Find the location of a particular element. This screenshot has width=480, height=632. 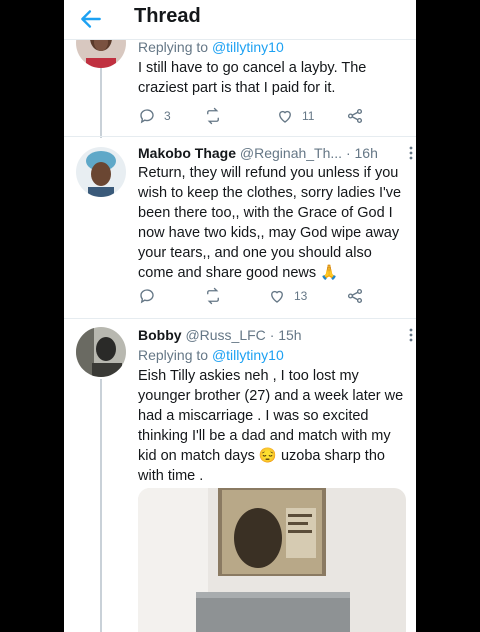

top-bar: Thread is located at coordinates (240, 20).